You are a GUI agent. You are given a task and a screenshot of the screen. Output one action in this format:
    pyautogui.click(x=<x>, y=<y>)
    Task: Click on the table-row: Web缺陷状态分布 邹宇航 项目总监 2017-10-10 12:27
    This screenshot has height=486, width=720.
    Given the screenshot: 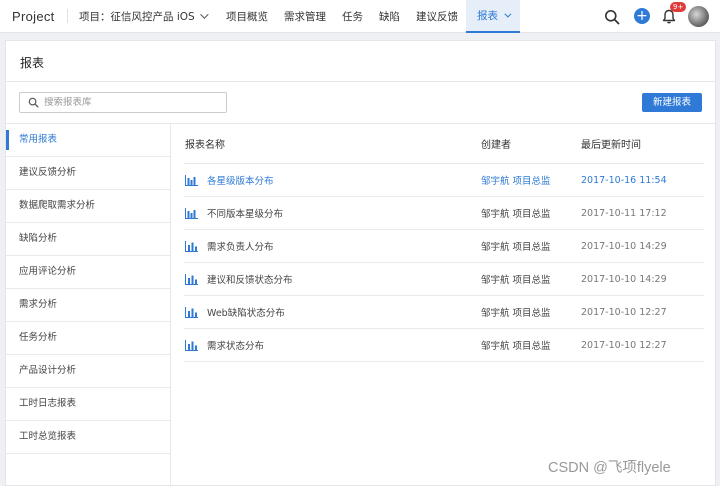 What is the action you would take?
    pyautogui.click(x=444, y=312)
    